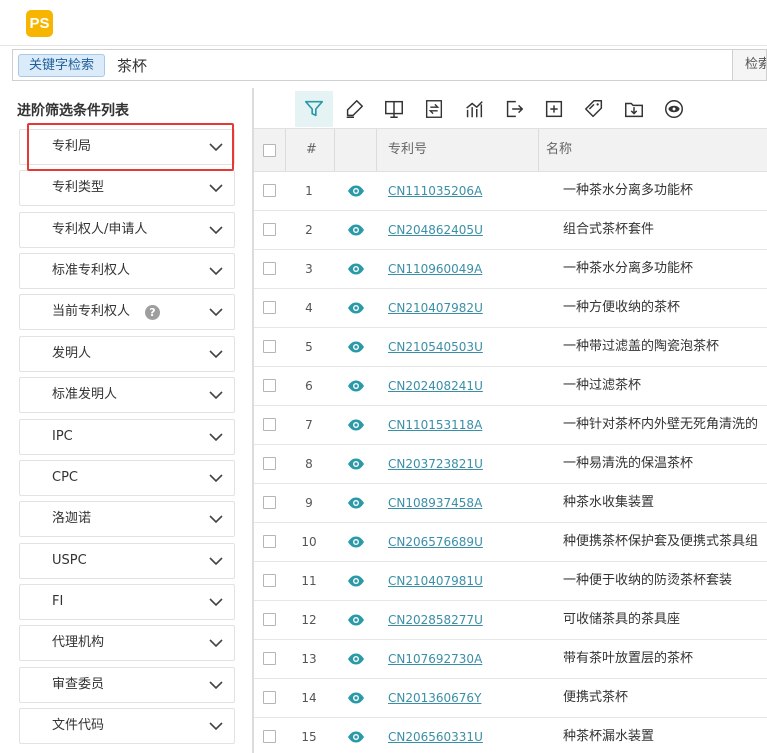  What do you see at coordinates (435, 581) in the screenshot?
I see `patent-number-link: CN210407981U` at bounding box center [435, 581].